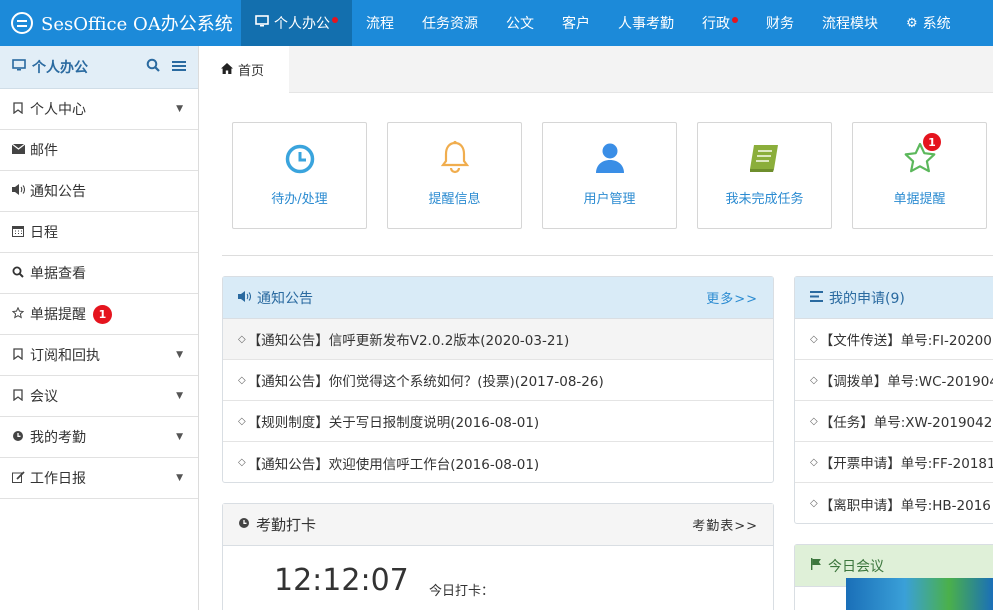 The image size is (993, 610). I want to click on applications-header: 我的申请(9), so click(894, 298).